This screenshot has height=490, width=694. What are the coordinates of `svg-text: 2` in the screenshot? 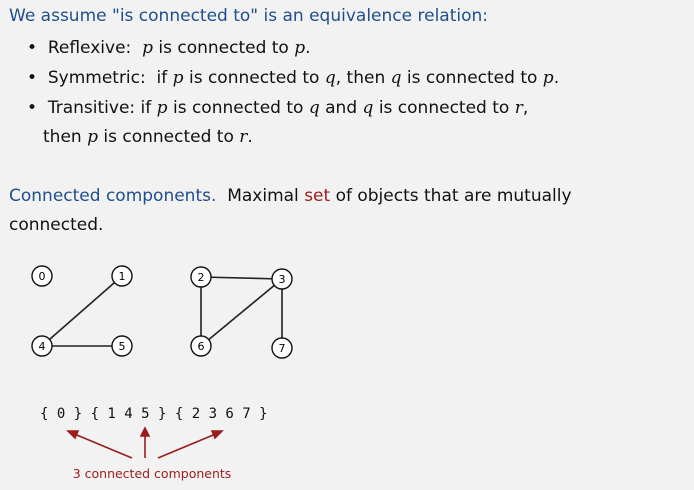 It's located at (201, 277).